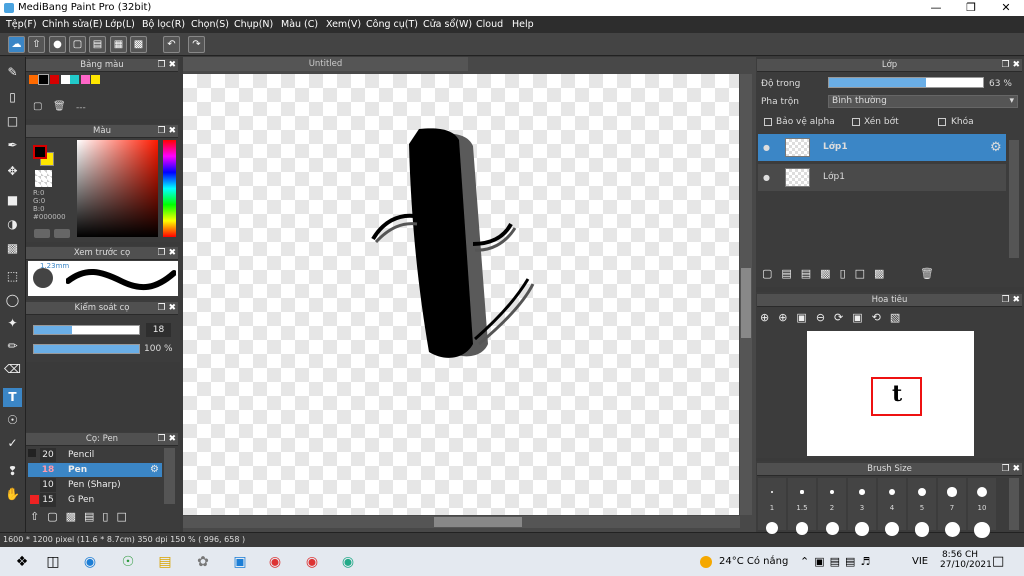  Describe the element at coordinates (852, 274) in the screenshot. I see `layer-toolbar: ▢▤▤▩▯□▩` at that location.